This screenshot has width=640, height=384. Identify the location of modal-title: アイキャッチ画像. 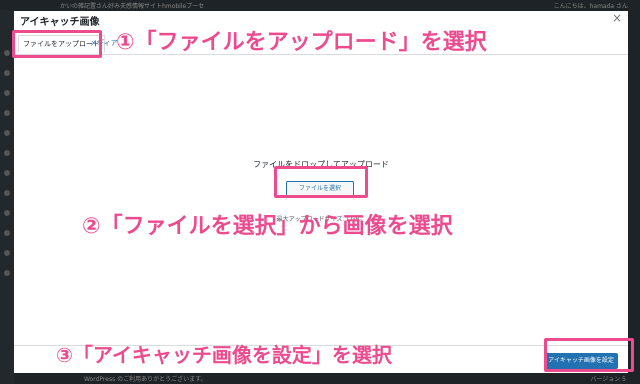
(60, 22).